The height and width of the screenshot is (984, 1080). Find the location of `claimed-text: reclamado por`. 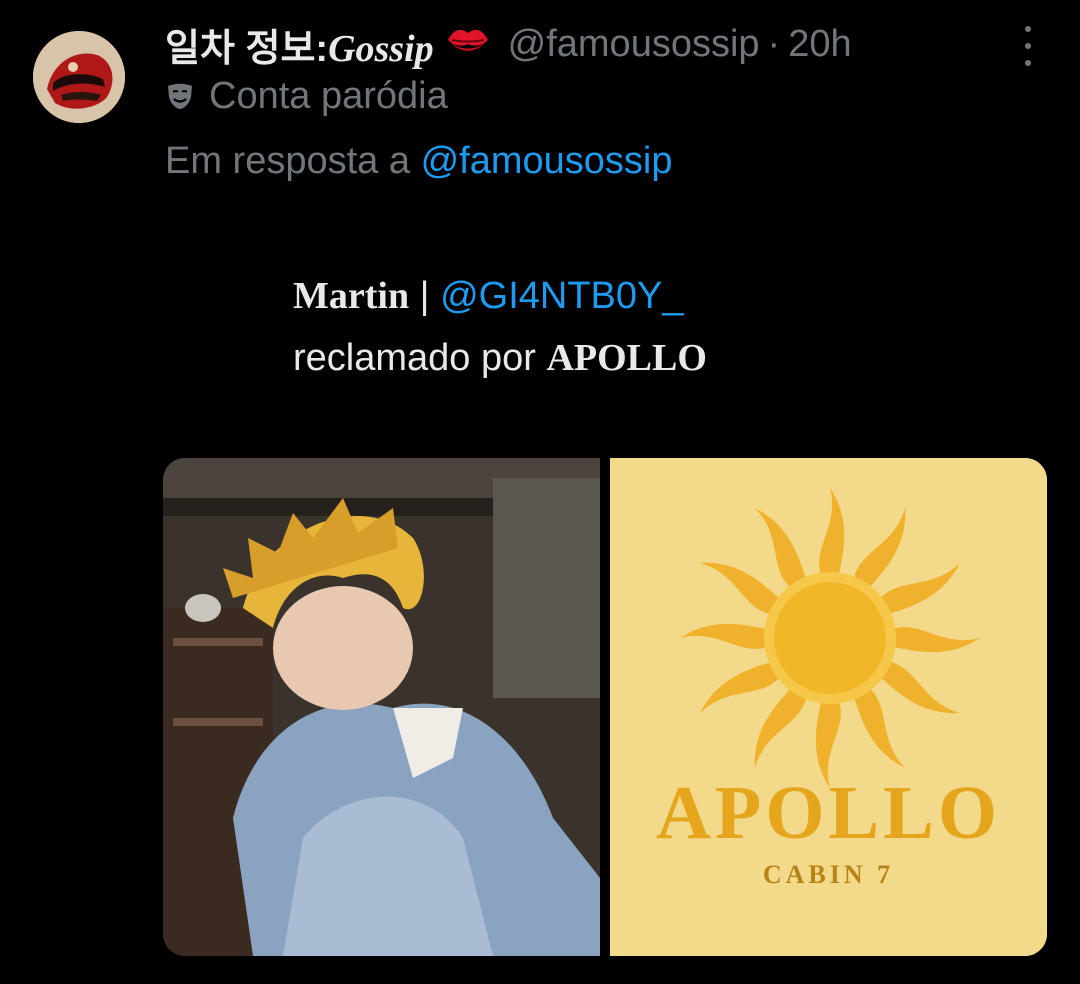

claimed-text: reclamado por is located at coordinates (420, 358).